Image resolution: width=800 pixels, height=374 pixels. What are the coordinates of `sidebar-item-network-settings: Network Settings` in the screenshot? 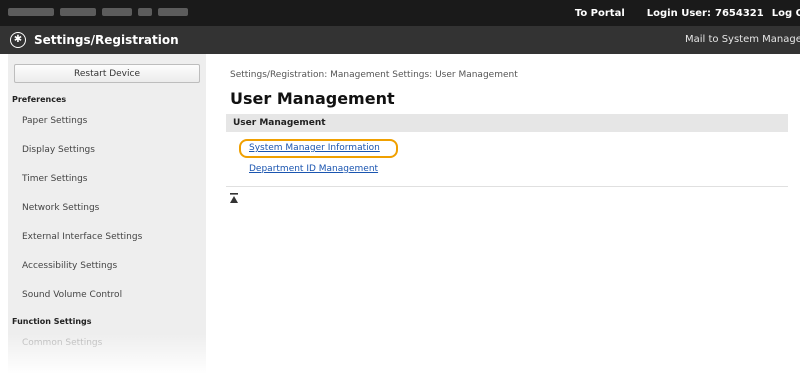 It's located at (60, 208).